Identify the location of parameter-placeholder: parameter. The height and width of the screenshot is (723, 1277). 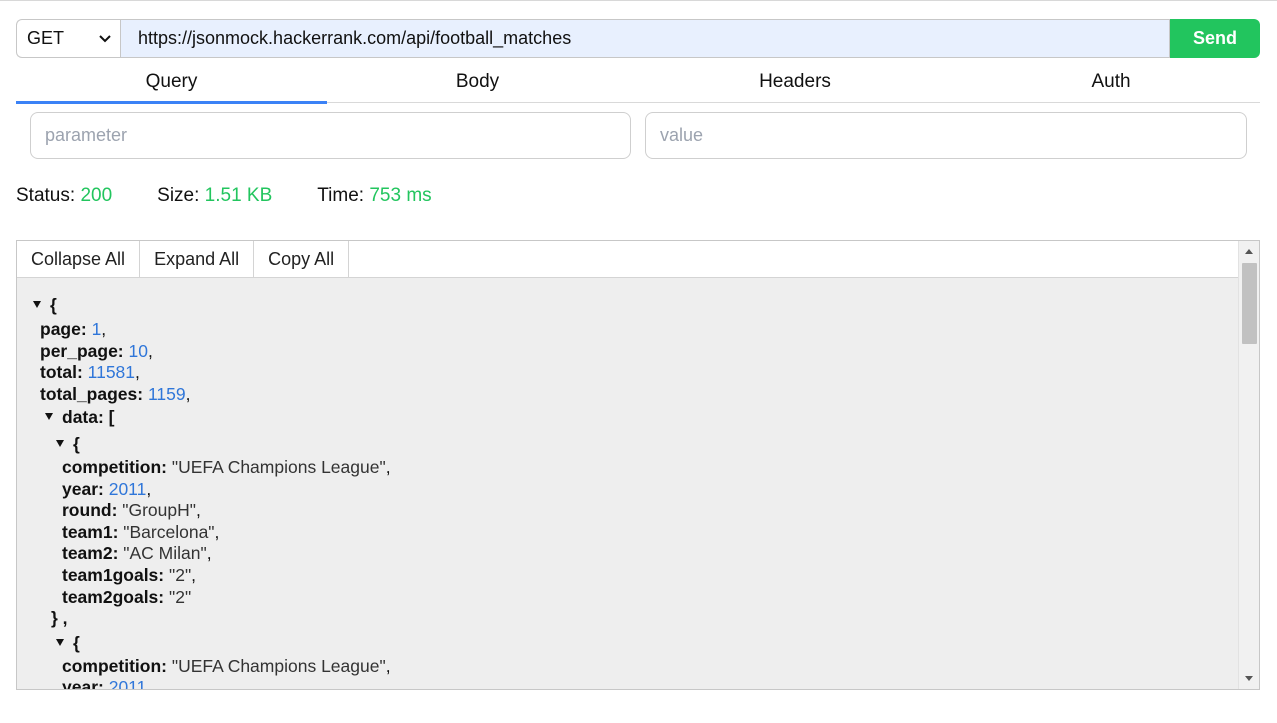
(86, 135).